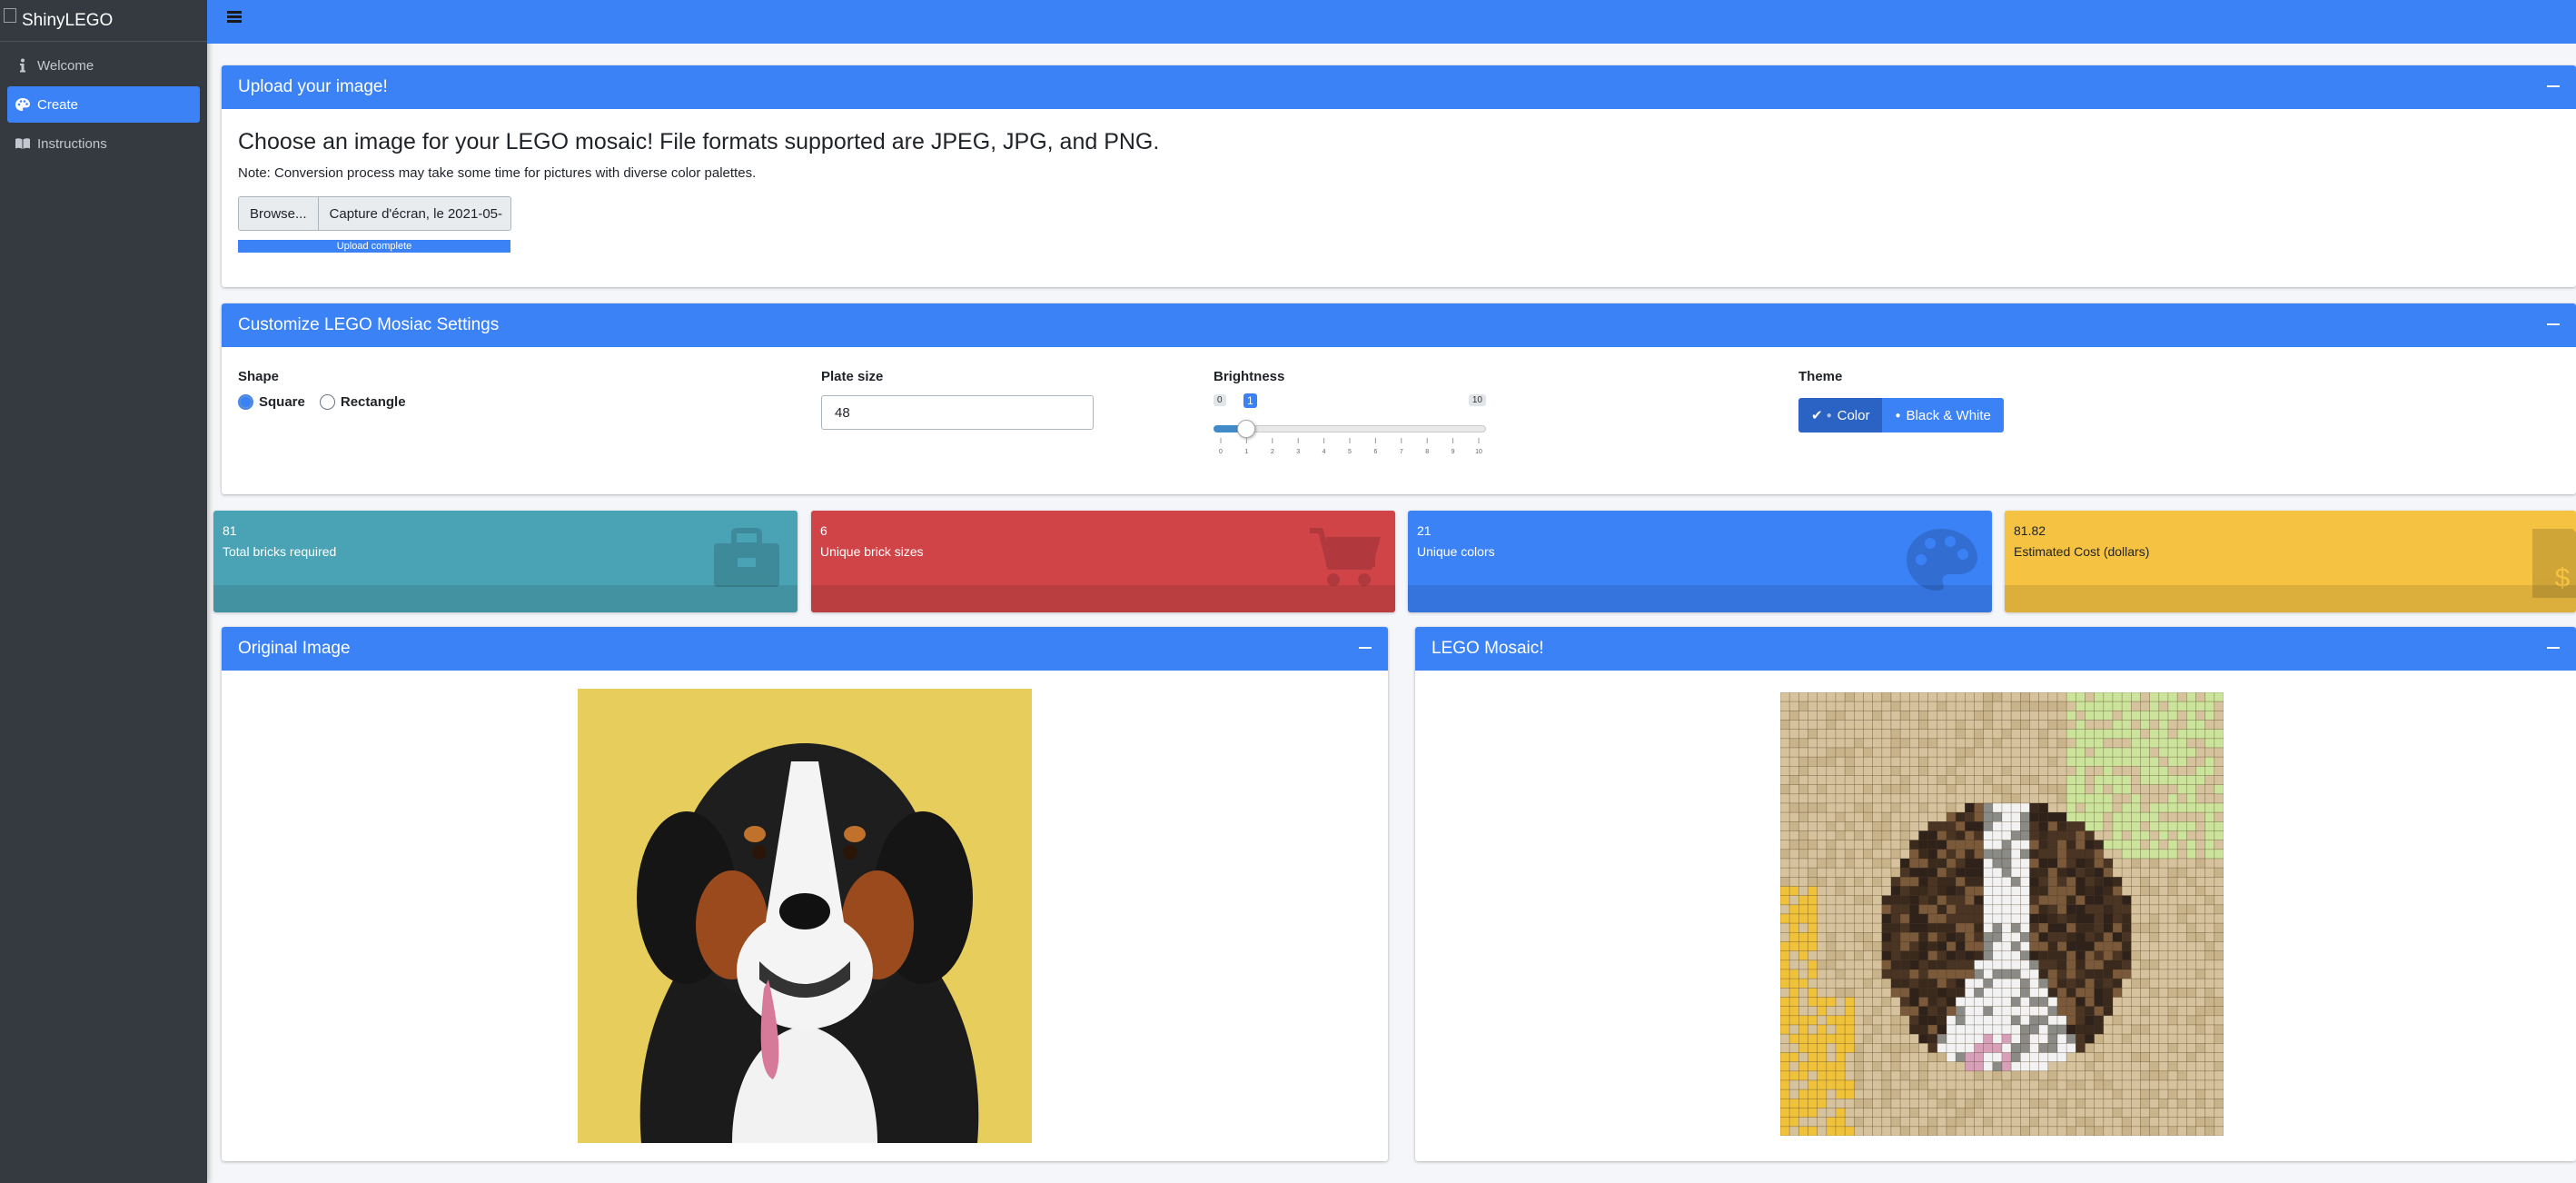  Describe the element at coordinates (246, 402) in the screenshot. I see `shape-square-radio` at that location.